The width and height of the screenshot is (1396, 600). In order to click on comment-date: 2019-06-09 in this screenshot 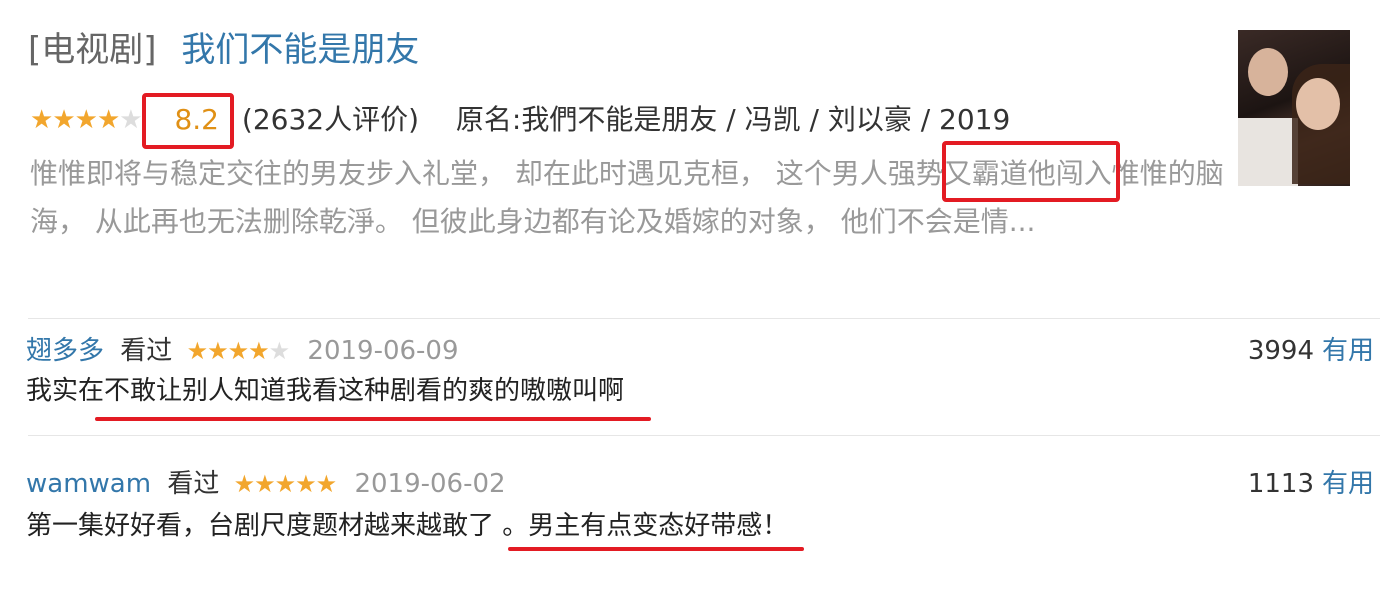, I will do `click(383, 351)`.